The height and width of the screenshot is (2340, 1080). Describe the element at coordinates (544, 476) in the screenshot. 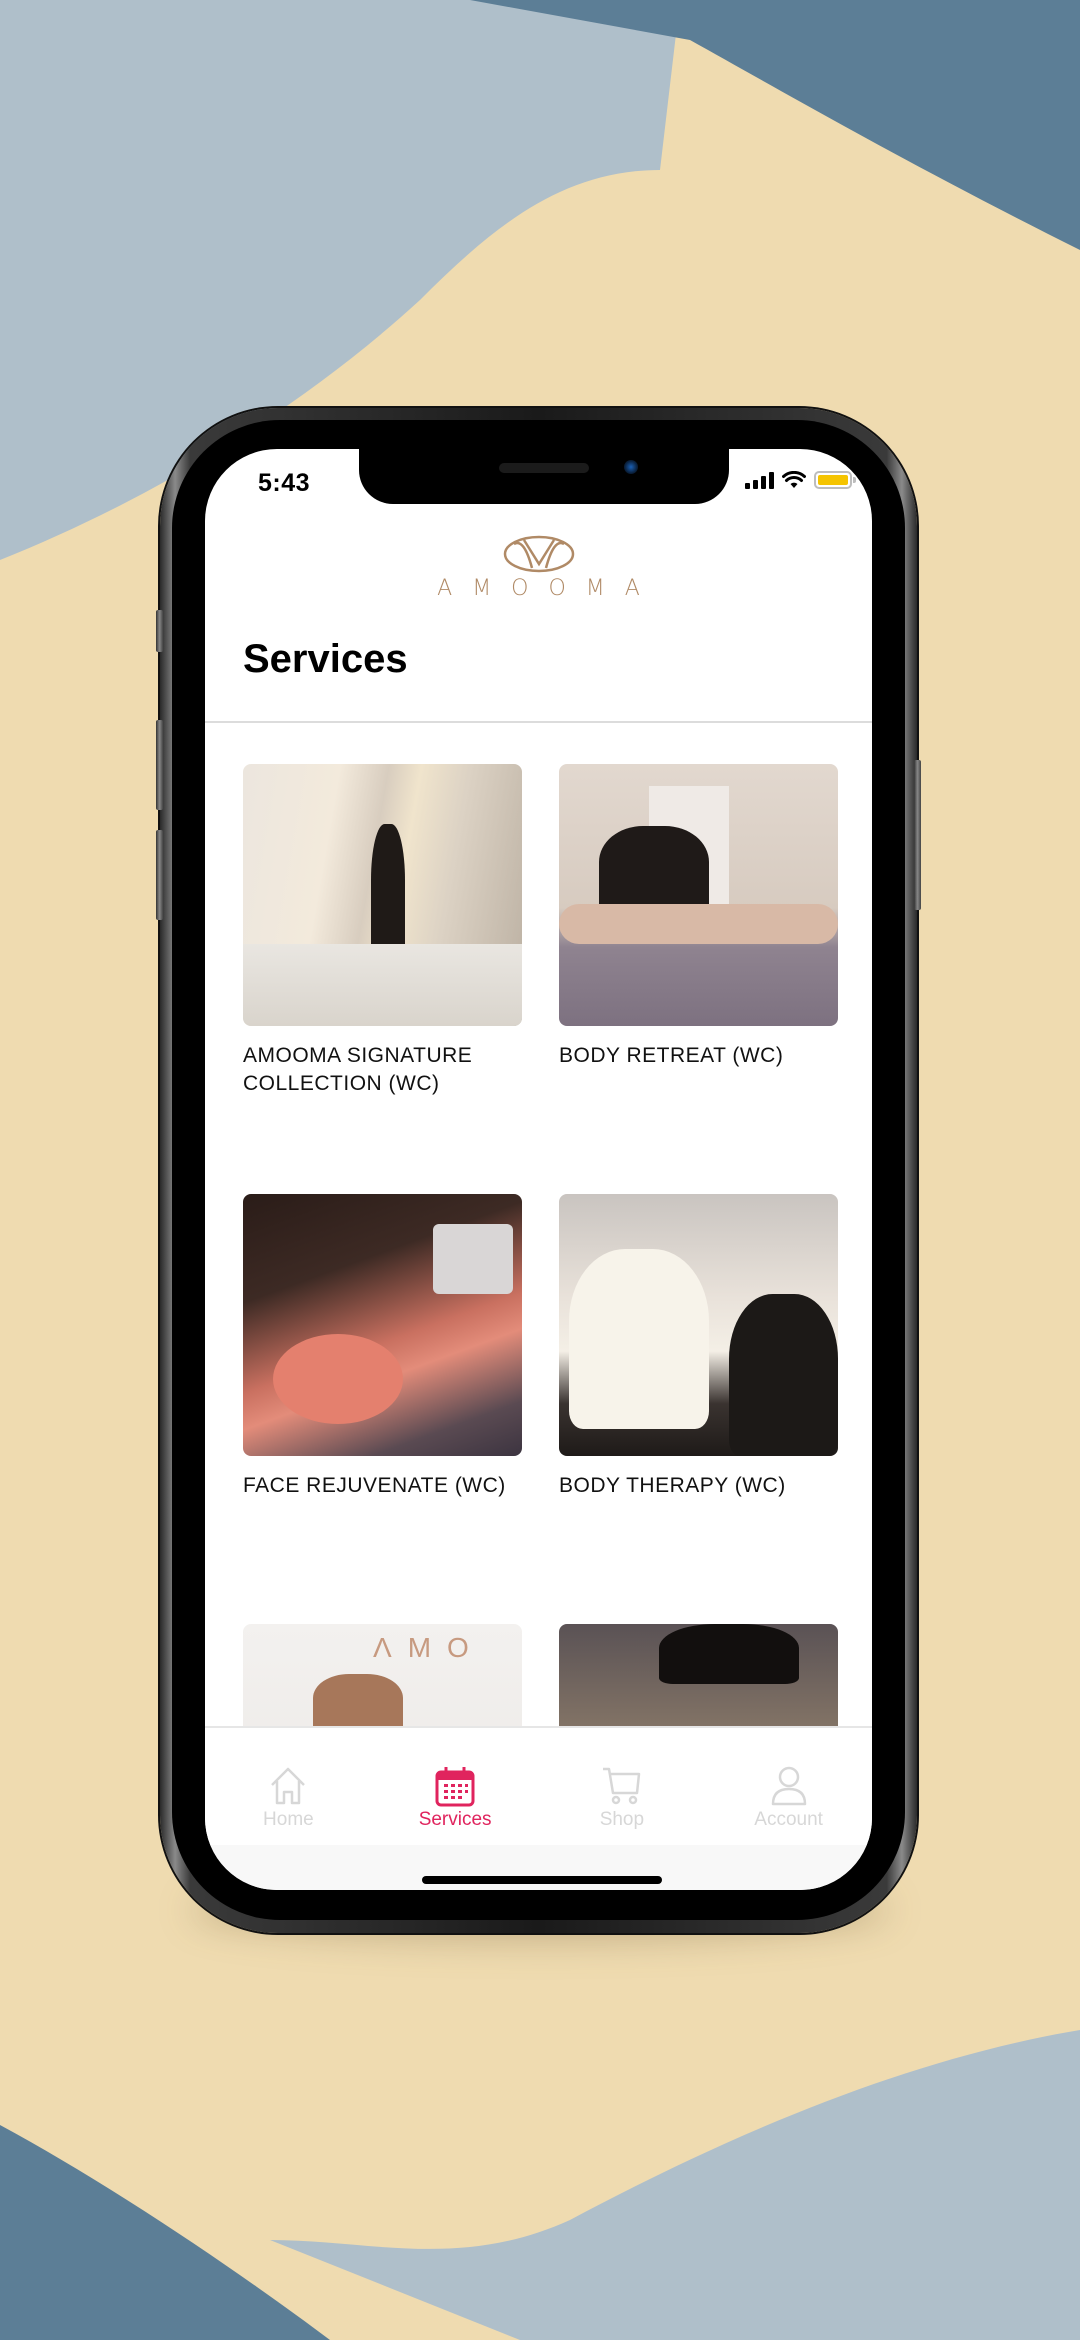

I see `notch` at that location.